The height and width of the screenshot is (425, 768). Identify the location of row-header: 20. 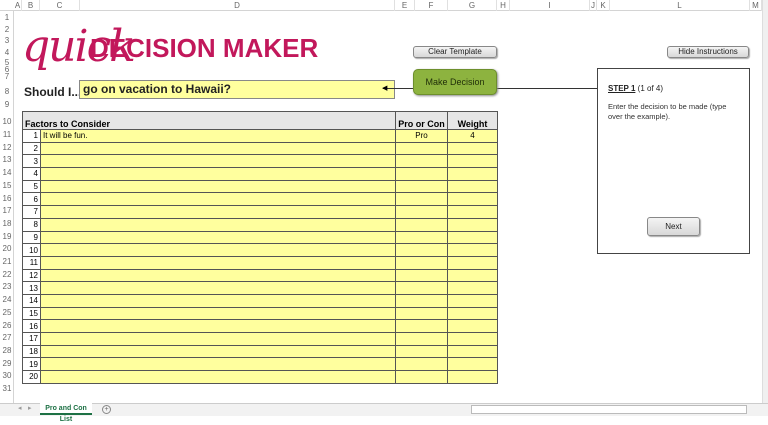
(7, 249).